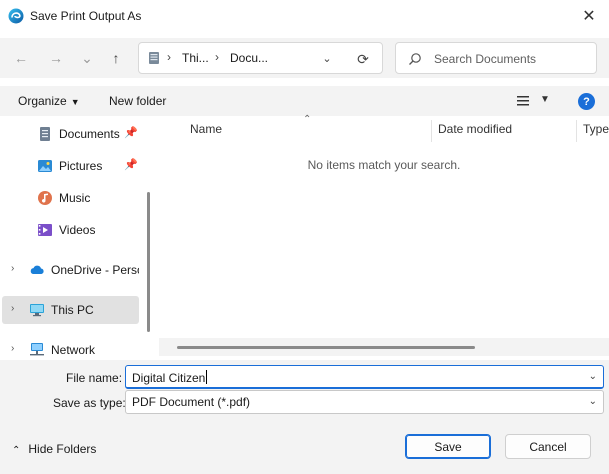  Describe the element at coordinates (81, 166) in the screenshot. I see `sidebar-item-label: Pictures` at that location.